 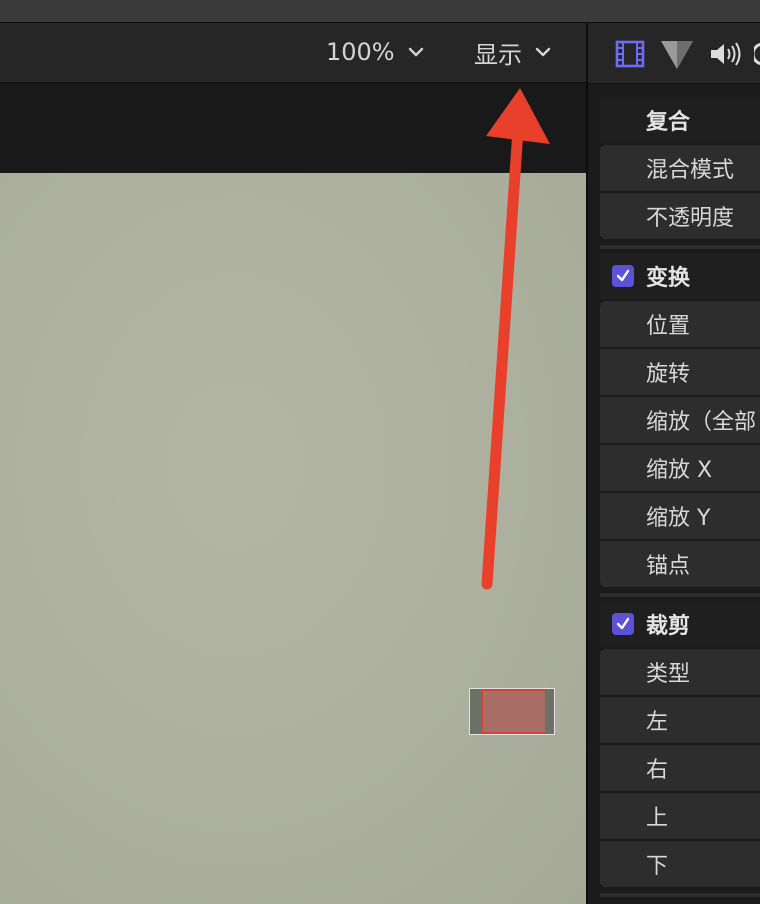 I want to click on param-label: 不透明度, so click(x=690, y=218).